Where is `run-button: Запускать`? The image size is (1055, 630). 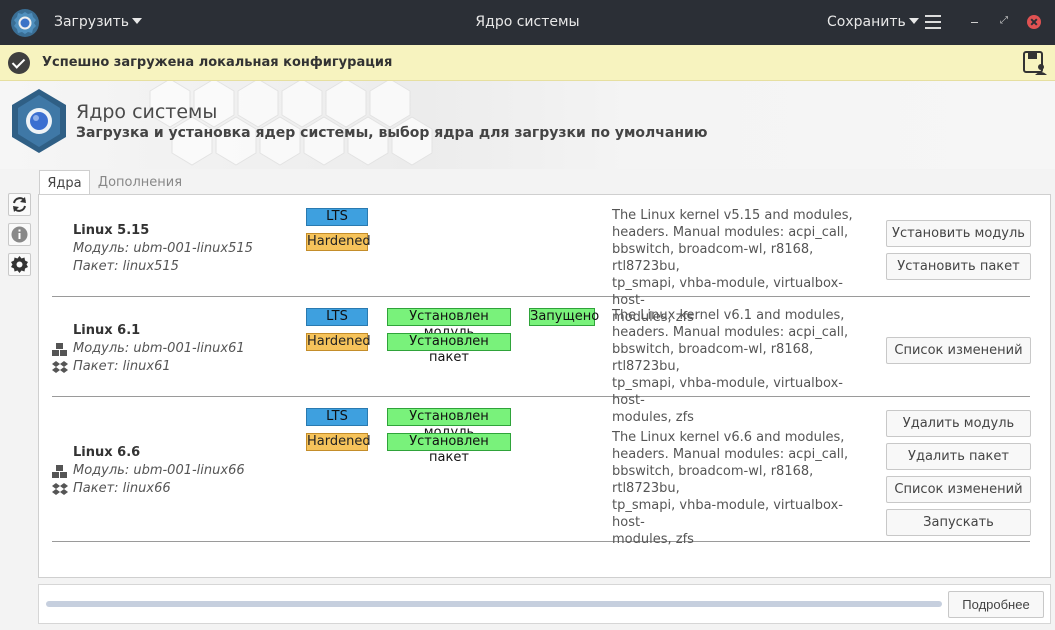
run-button: Запускать is located at coordinates (958, 522).